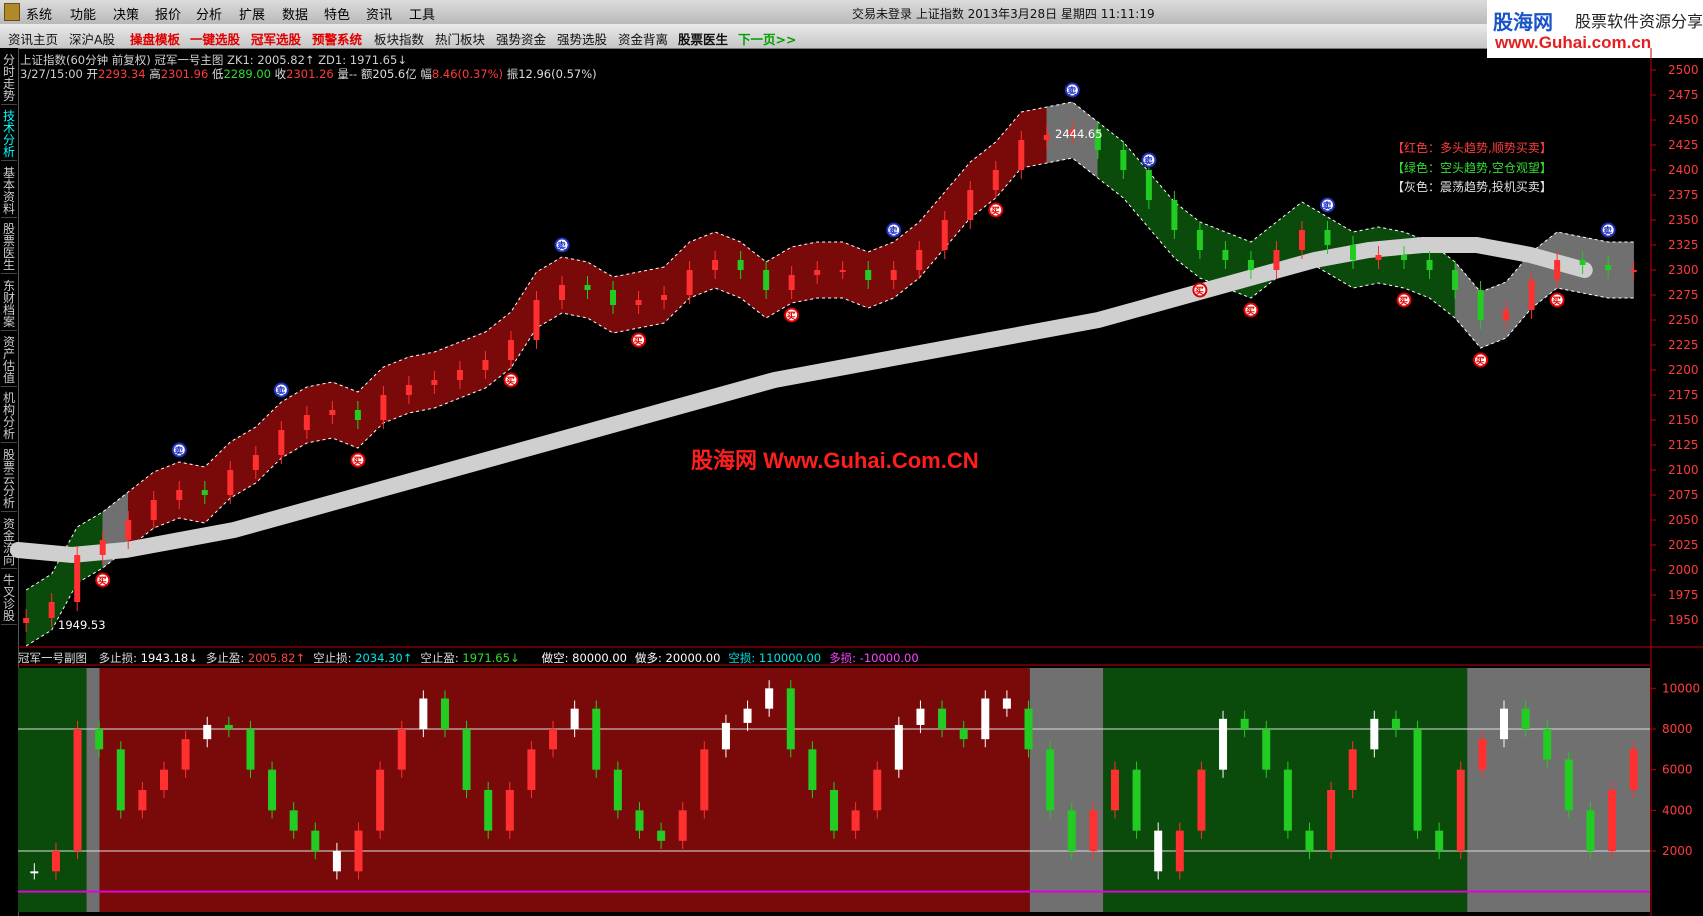 Image resolution: width=1703 pixels, height=916 pixels. Describe the element at coordinates (9, 136) in the screenshot. I see `sidebar-tab-1: 技术分析` at that location.